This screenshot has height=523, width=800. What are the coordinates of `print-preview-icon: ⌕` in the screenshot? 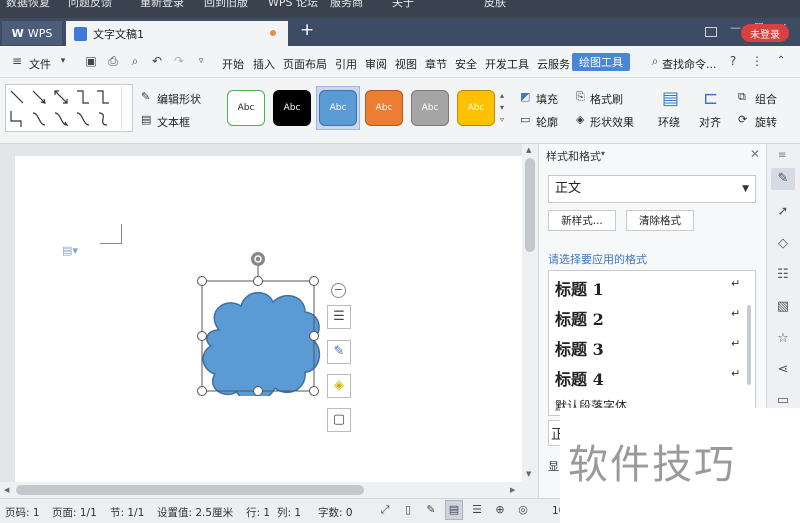 It's located at (135, 61).